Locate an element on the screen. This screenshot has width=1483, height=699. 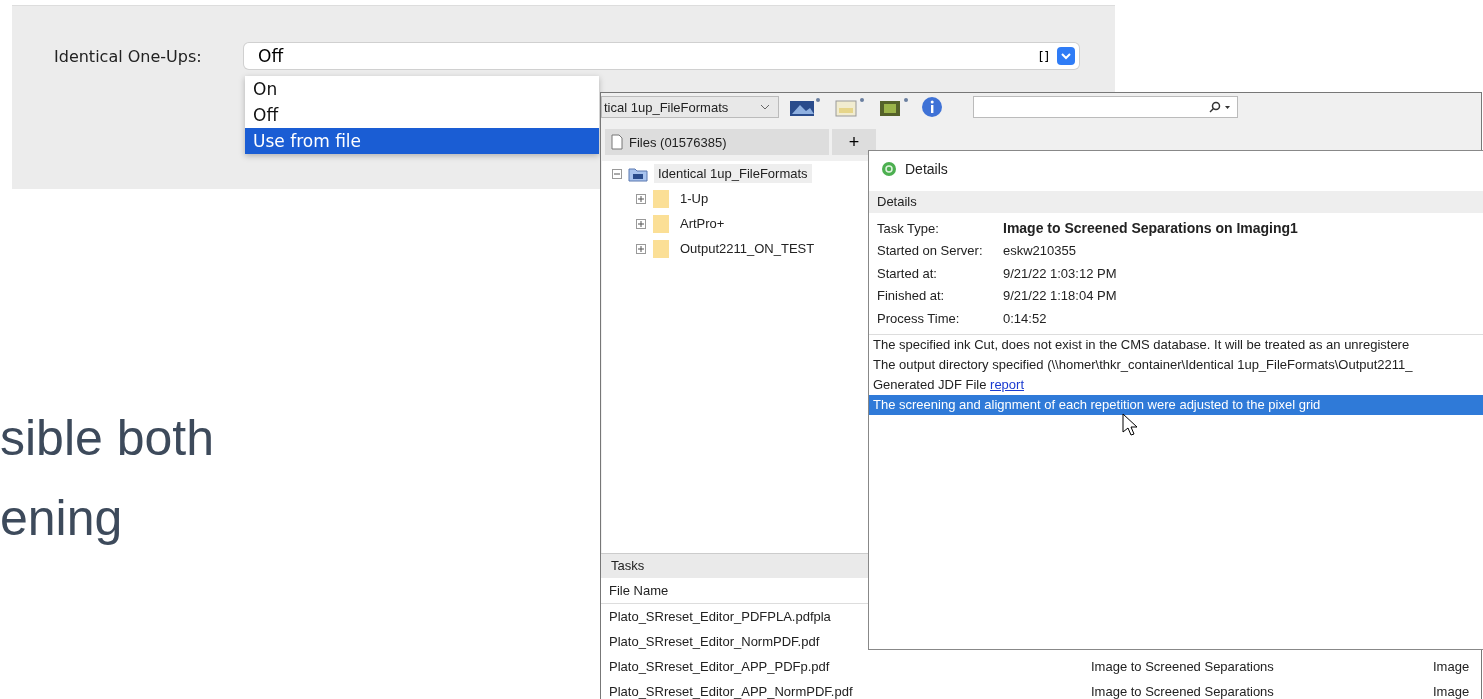
popup-title: Details is located at coordinates (926, 169).